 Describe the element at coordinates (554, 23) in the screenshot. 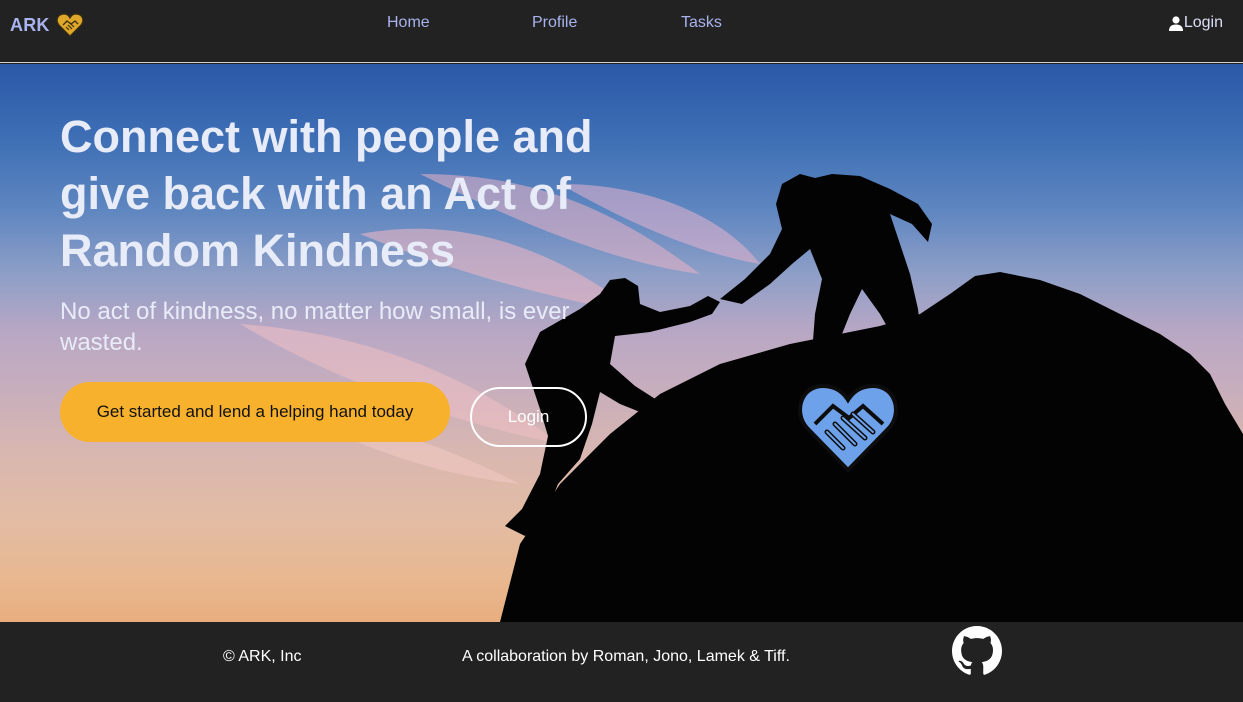

I see `nav-profile: Profile` at that location.